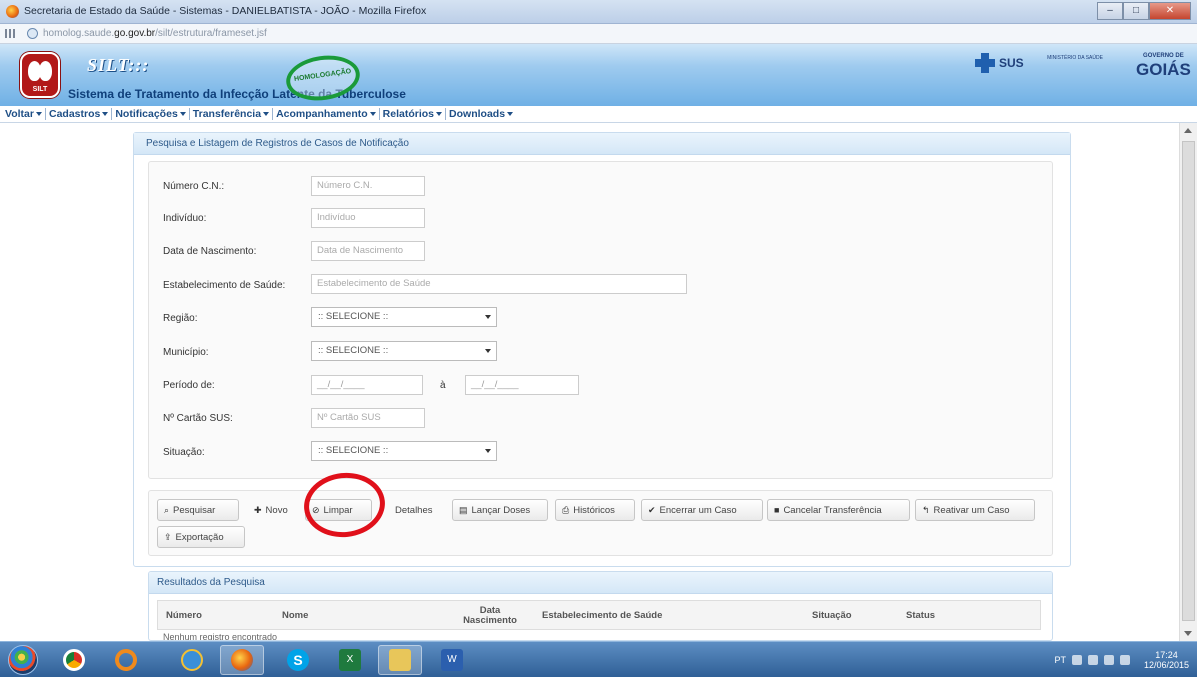 The width and height of the screenshot is (1197, 677). What do you see at coordinates (368, 186) in the screenshot?
I see `numero-cn-input: Número C.N.` at bounding box center [368, 186].